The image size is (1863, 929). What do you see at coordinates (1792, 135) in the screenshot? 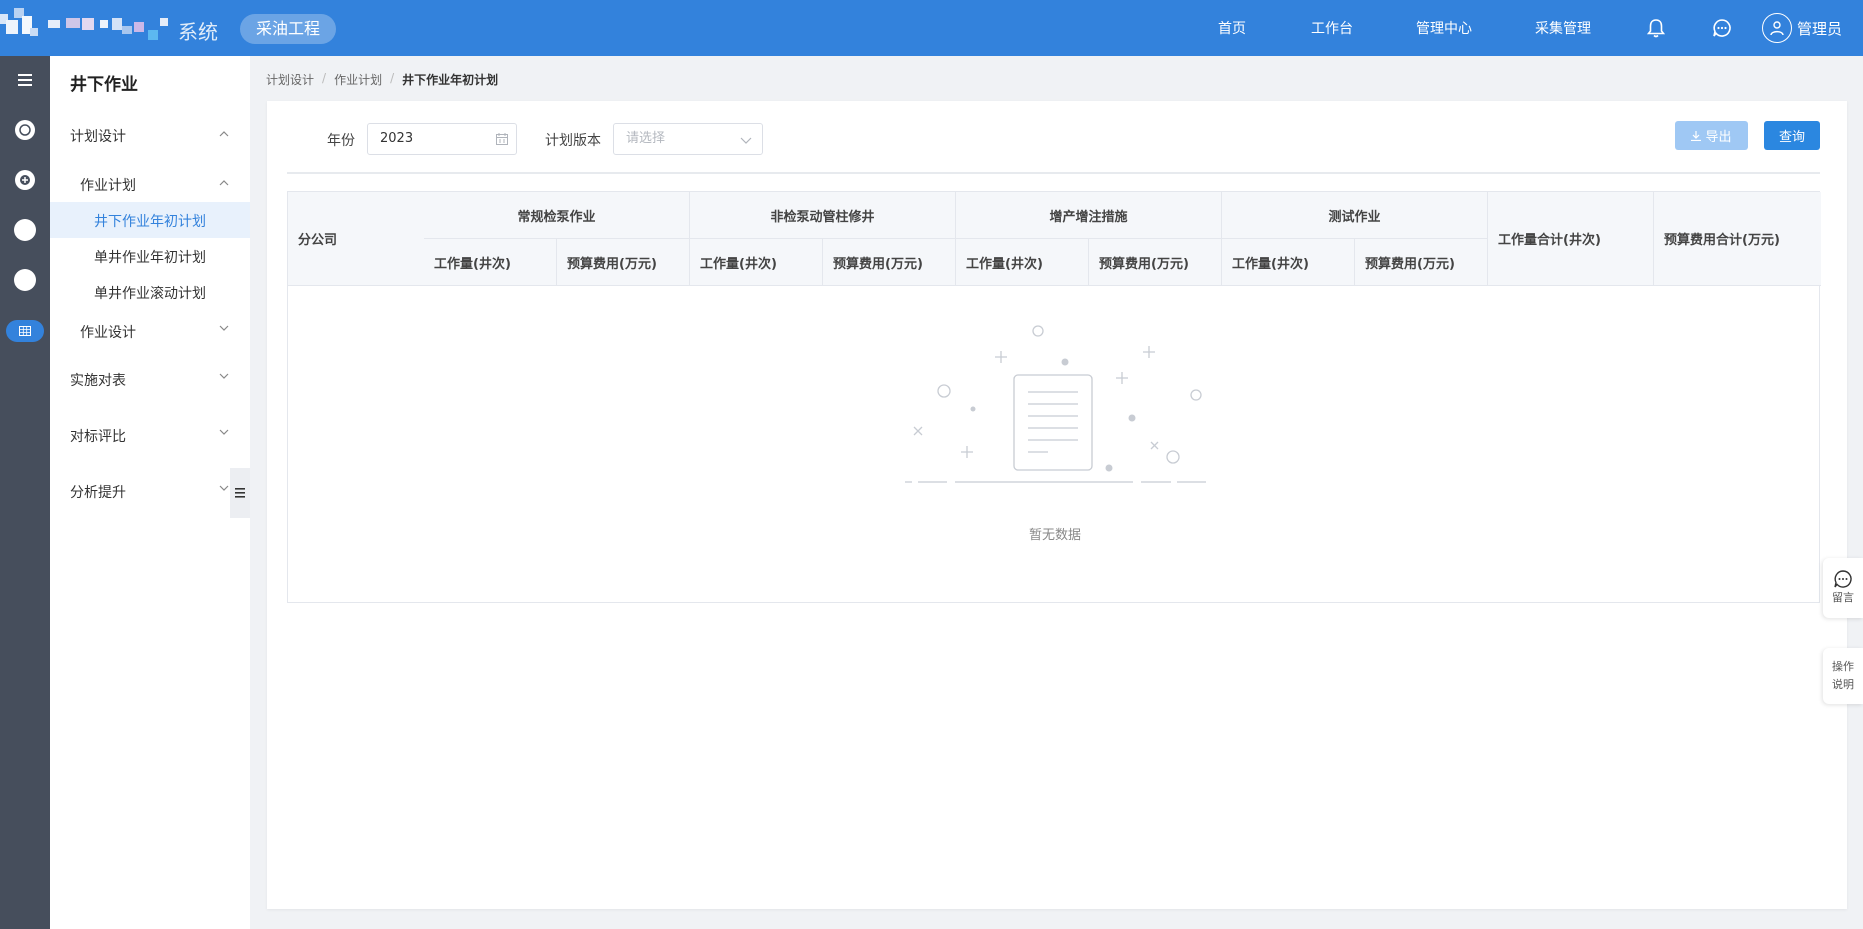
I see `query-button: 查询` at bounding box center [1792, 135].